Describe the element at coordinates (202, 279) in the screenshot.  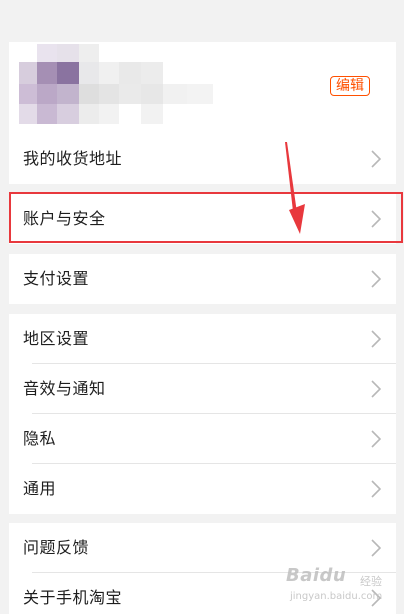
I see `row-payment-settings: 支付设置` at that location.